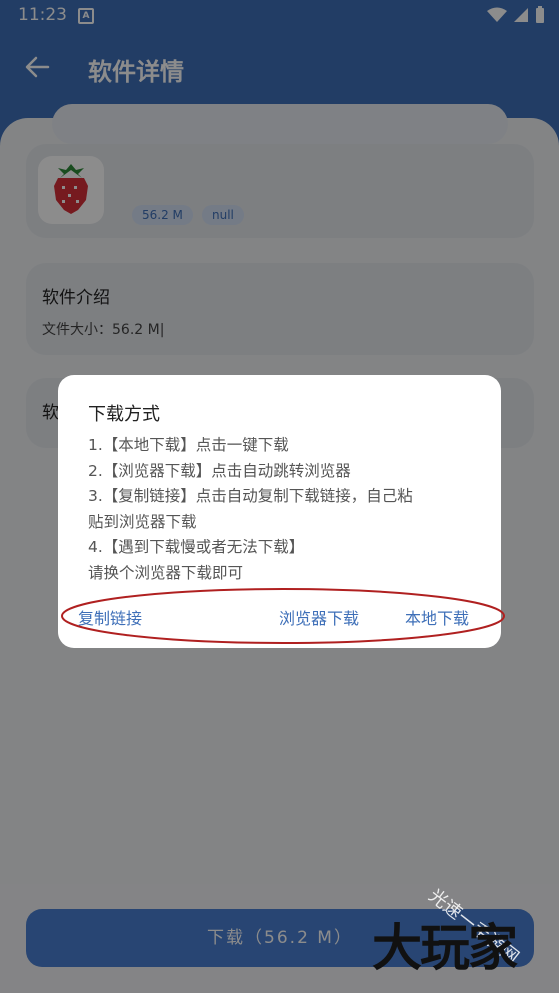  I want to click on dialog-line: 请换个浏览器下载即可, so click(166, 572).